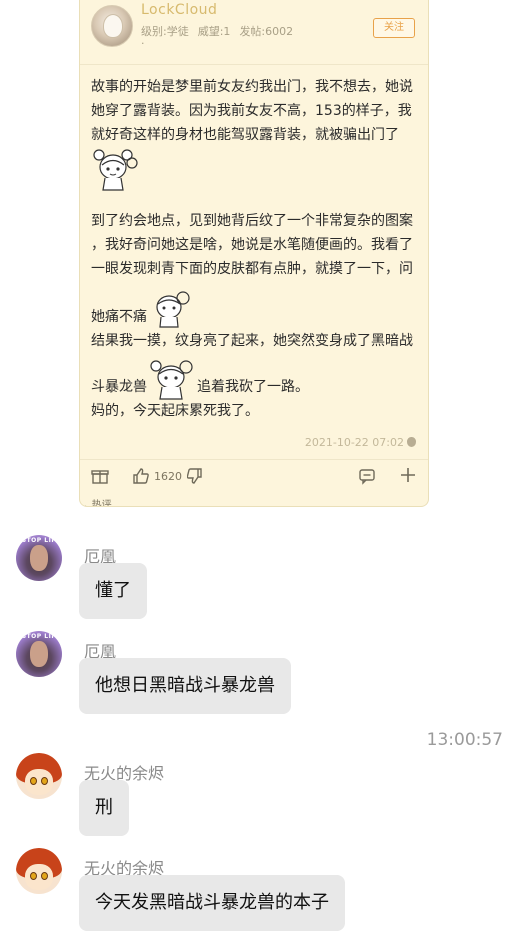 The image size is (523, 946). Describe the element at coordinates (214, 31) in the screenshot. I see `poster-prestige: 威望:1` at that location.